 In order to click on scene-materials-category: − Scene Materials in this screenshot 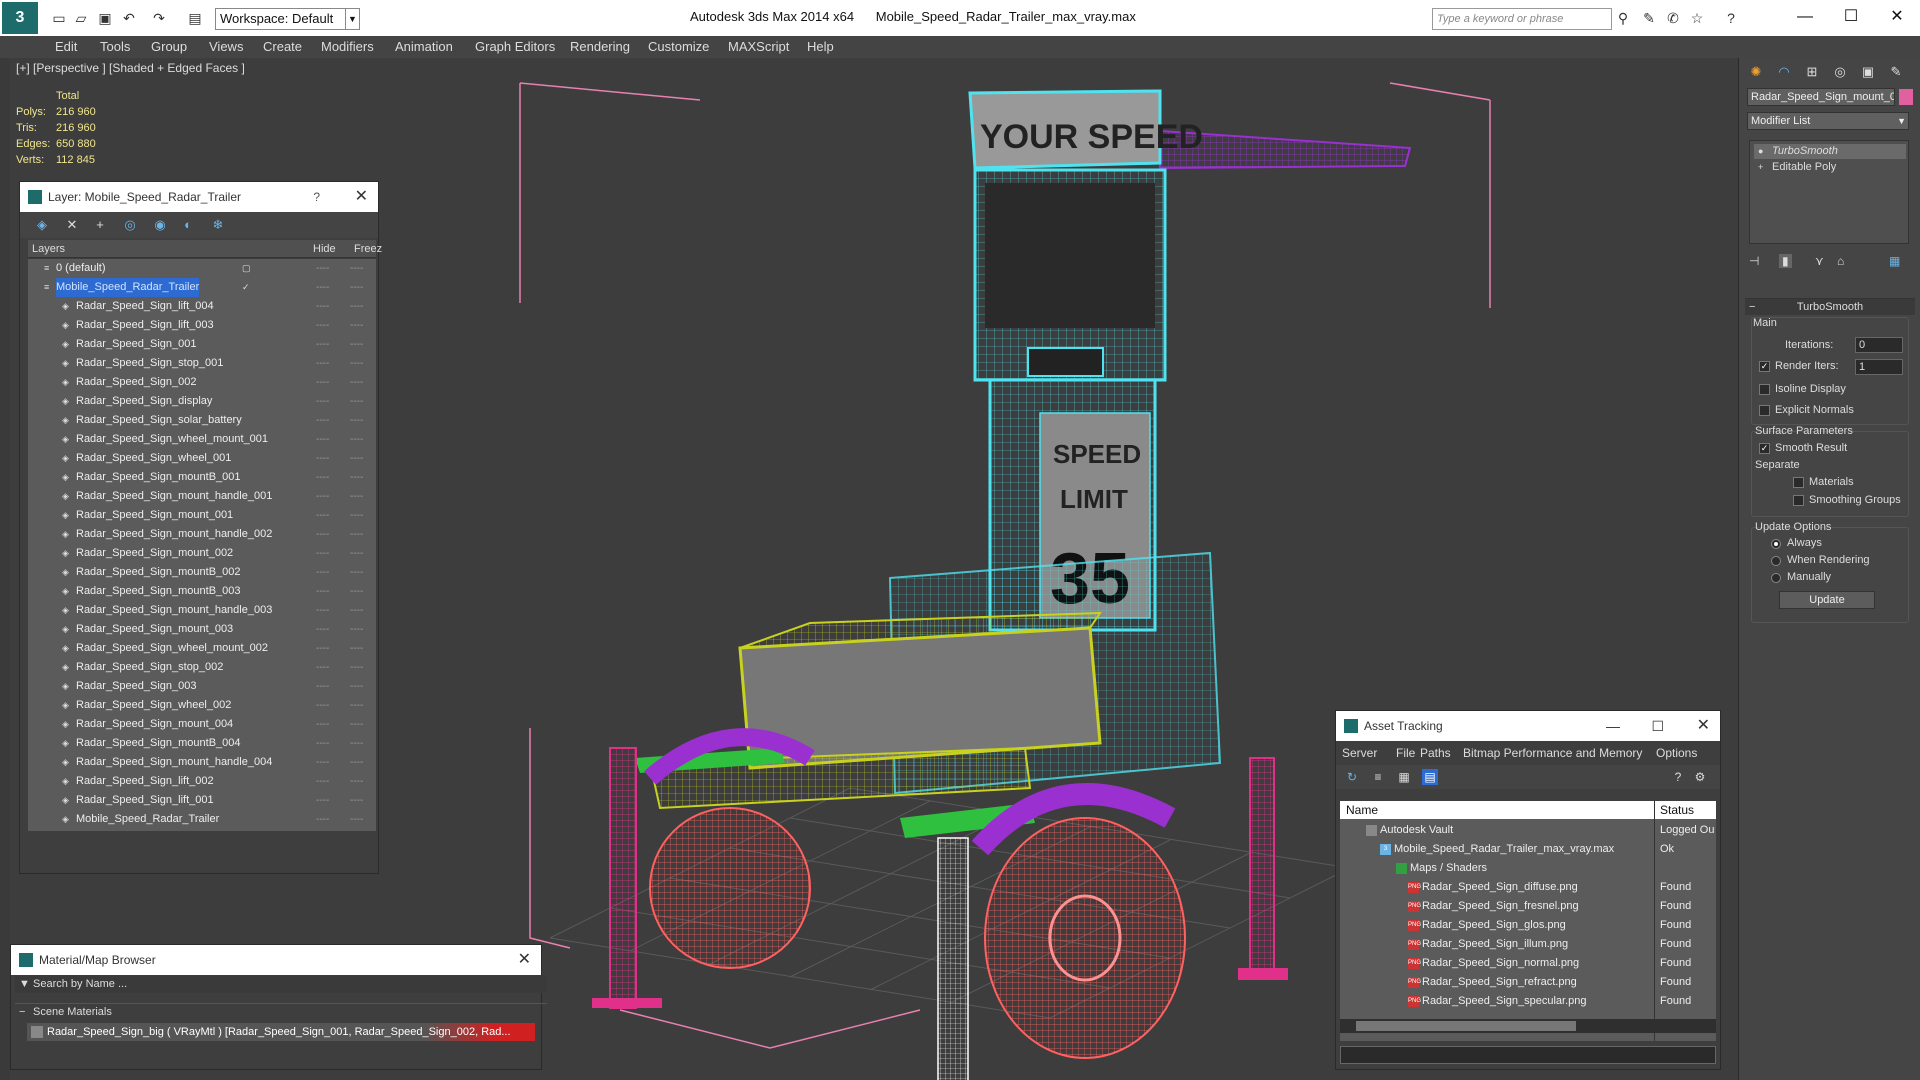, I will do `click(281, 1011)`.